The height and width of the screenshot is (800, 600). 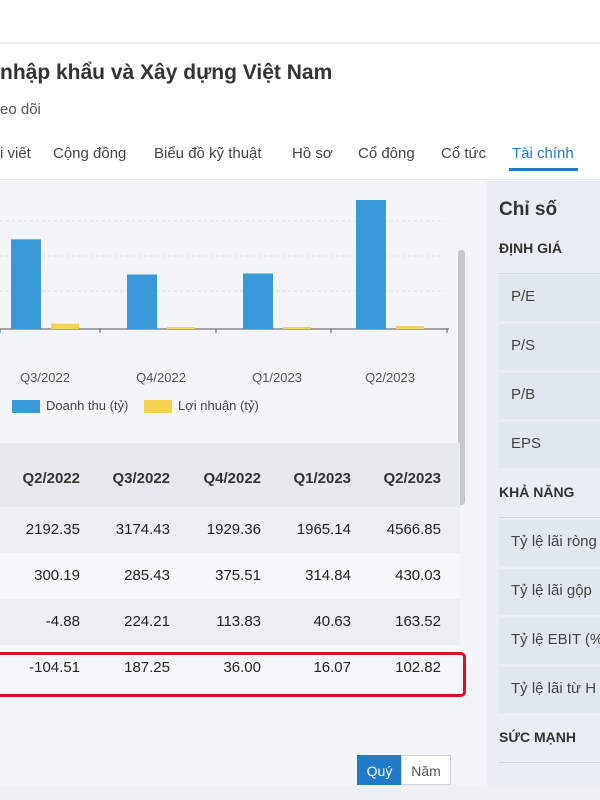 I want to click on table-row: -4.88 224.21 113.83 40.63 163.52, so click(x=230, y=622).